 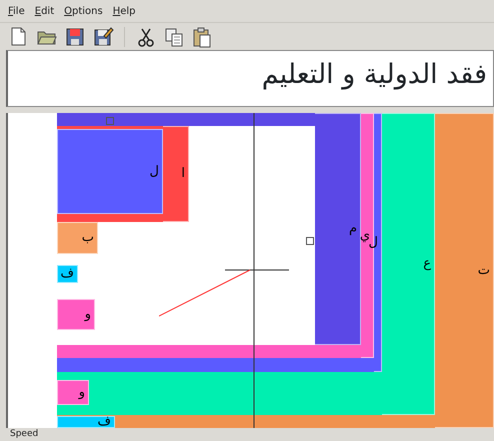 I want to click on text-area: فقد الدولية و التعليم, so click(x=250, y=78).